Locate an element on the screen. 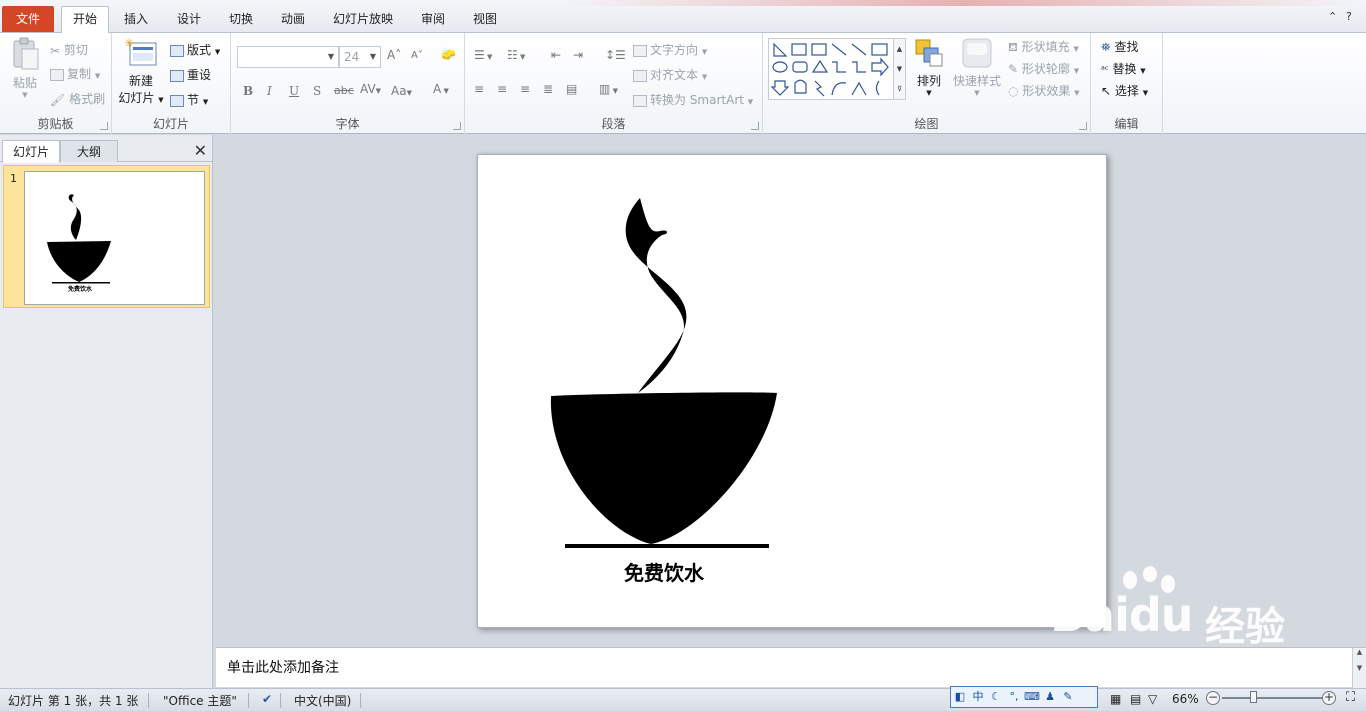  steam-shape is located at coordinates (656, 295).